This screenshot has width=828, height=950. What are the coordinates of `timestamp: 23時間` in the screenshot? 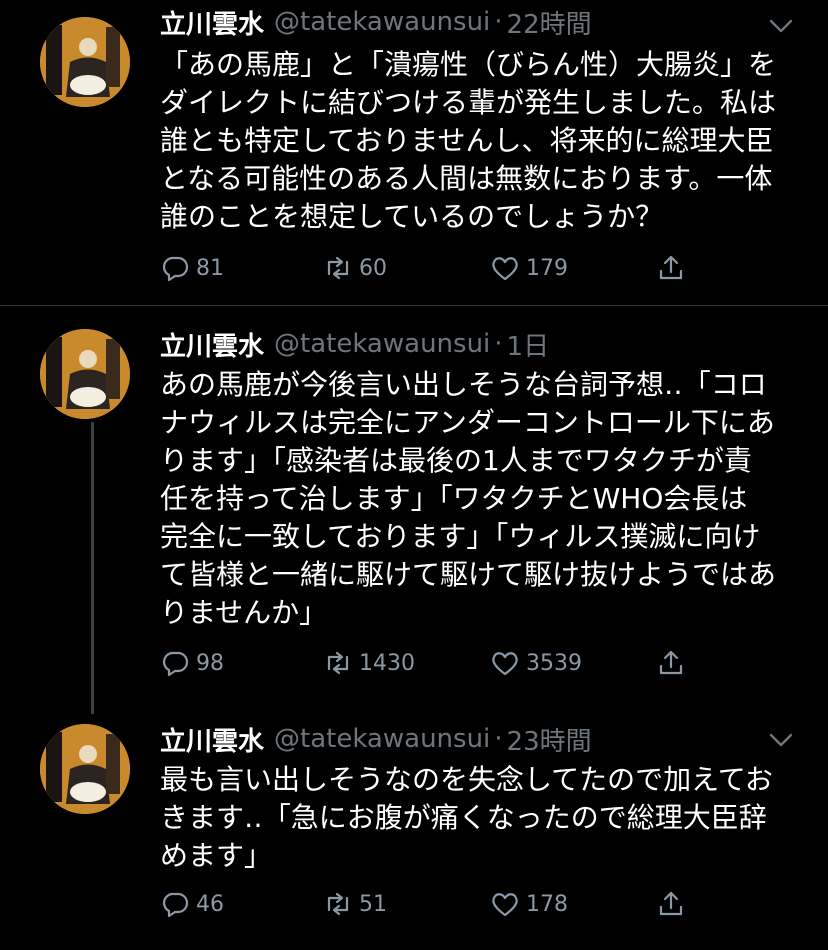 It's located at (549, 739).